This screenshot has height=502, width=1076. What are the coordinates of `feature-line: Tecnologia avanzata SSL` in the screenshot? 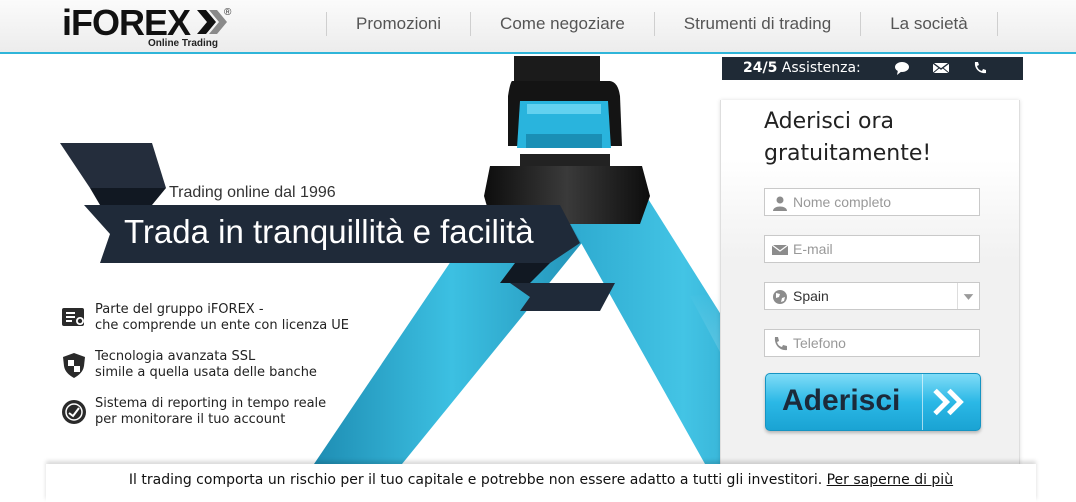 It's located at (175, 356).